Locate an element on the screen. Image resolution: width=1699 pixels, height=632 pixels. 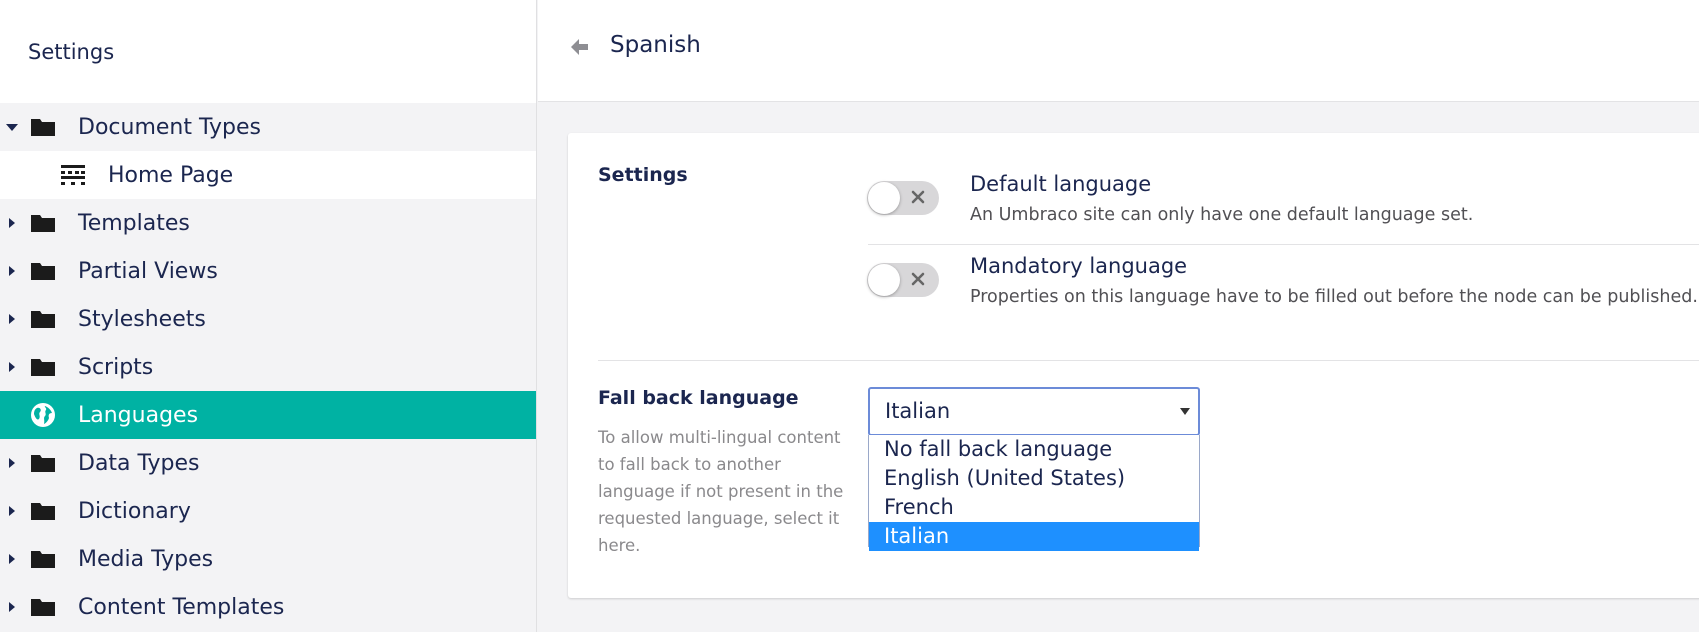
option-italian: Italian is located at coordinates (1034, 536).